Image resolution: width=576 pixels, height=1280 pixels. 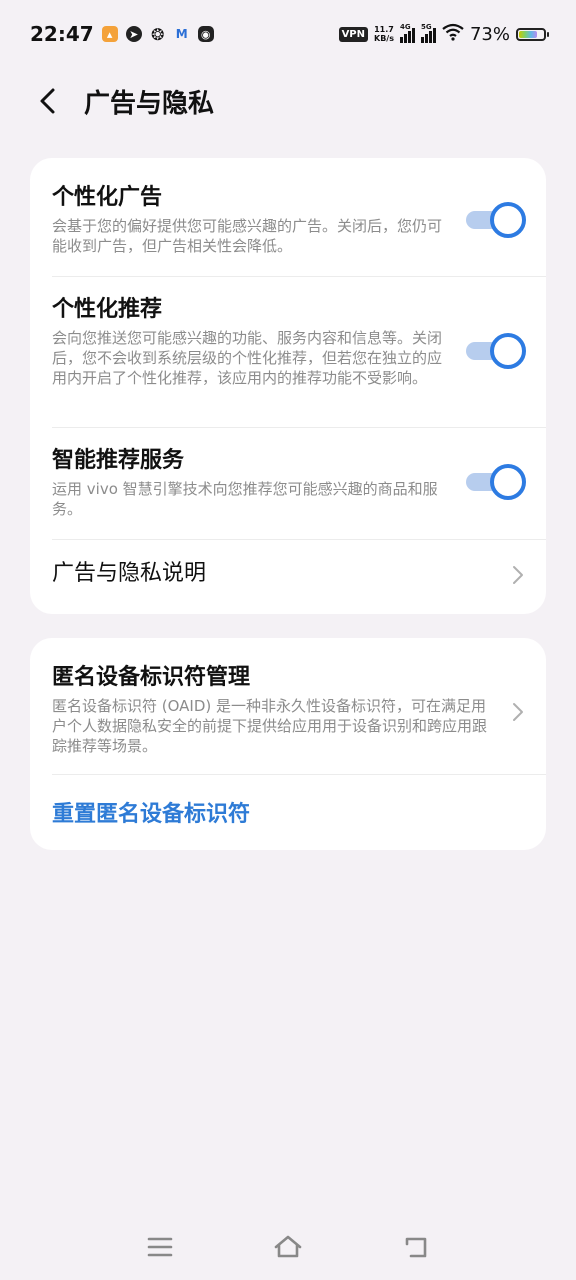 I want to click on app-icon: ◉, so click(x=205, y=34).